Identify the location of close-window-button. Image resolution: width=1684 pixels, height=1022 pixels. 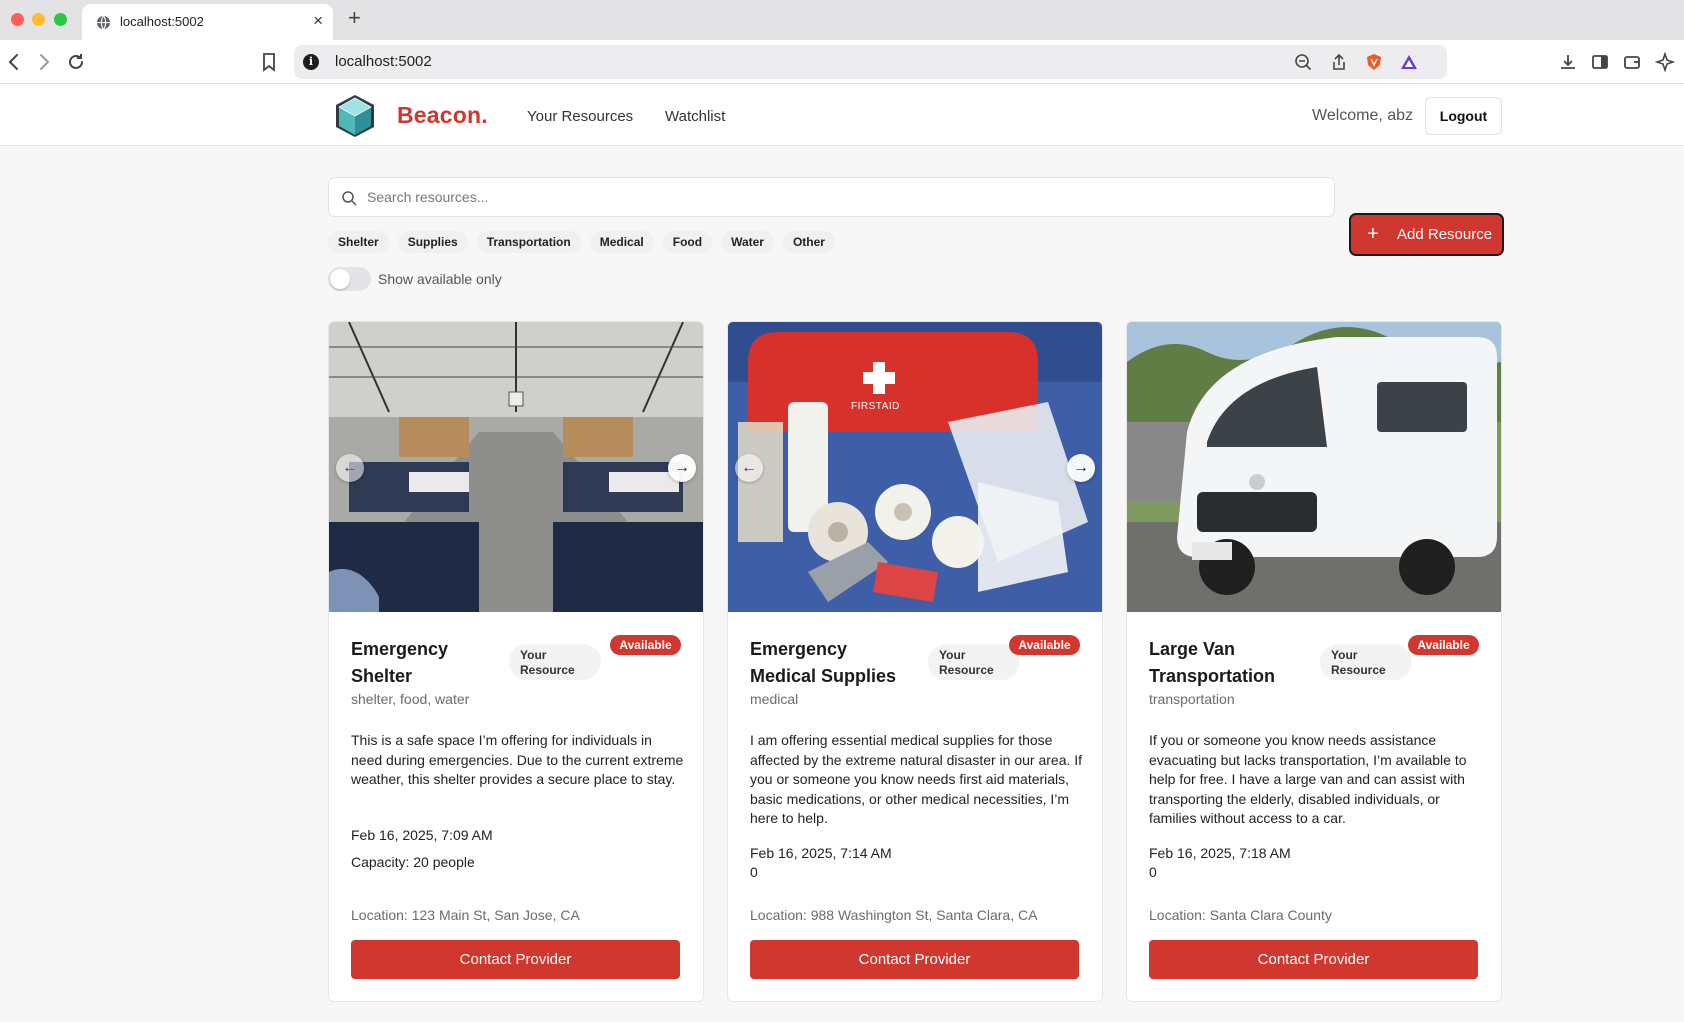
(17, 19).